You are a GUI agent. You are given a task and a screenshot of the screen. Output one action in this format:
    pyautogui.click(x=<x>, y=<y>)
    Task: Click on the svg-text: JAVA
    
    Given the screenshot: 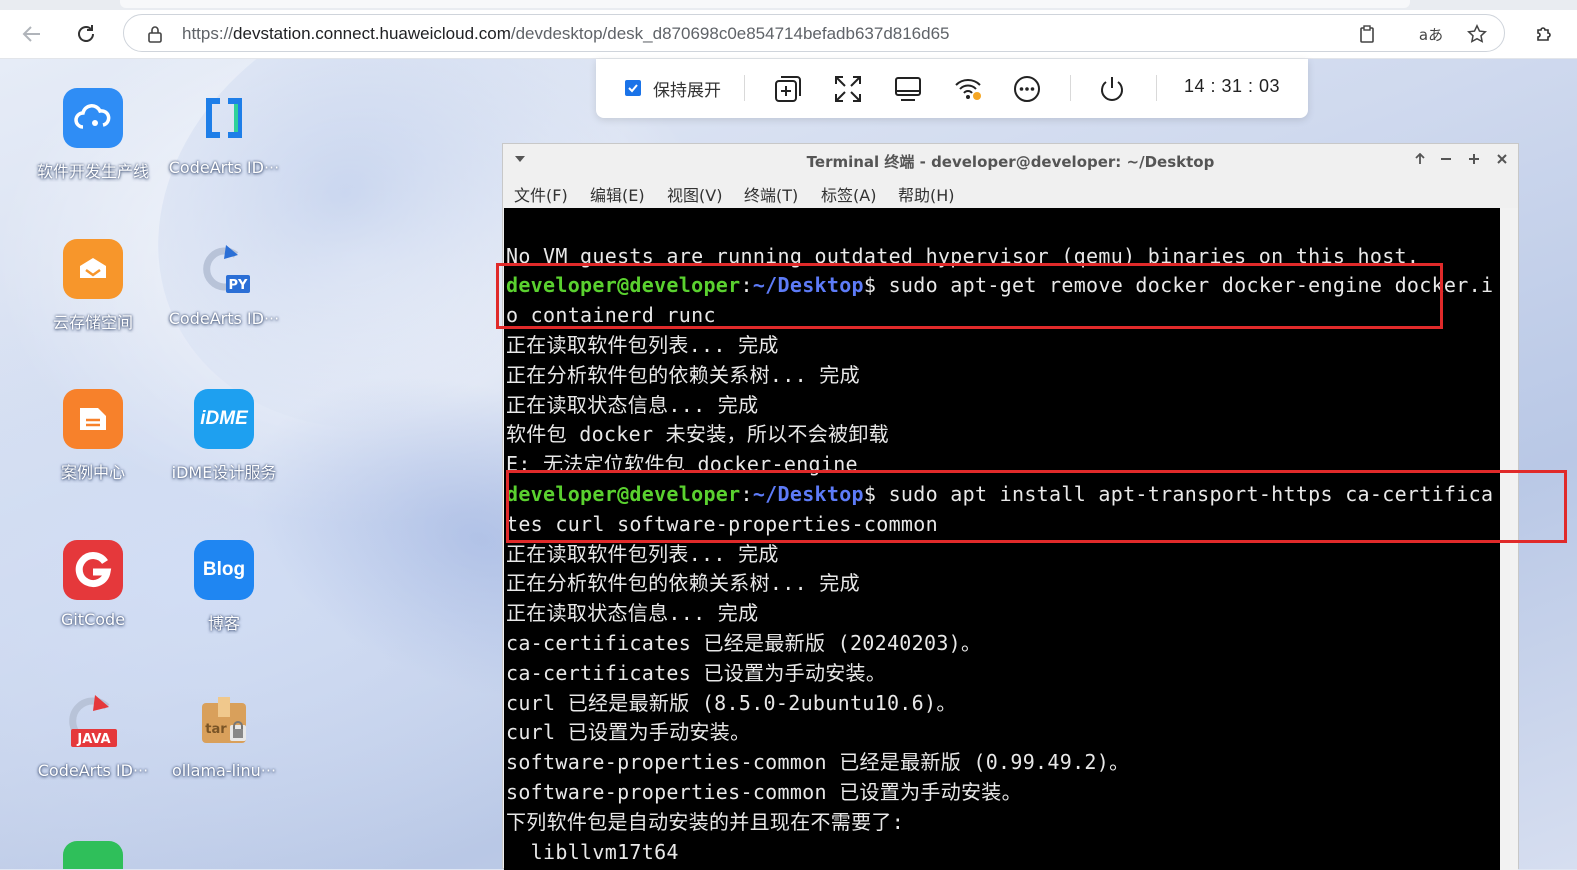 What is the action you would take?
    pyautogui.click(x=93, y=739)
    